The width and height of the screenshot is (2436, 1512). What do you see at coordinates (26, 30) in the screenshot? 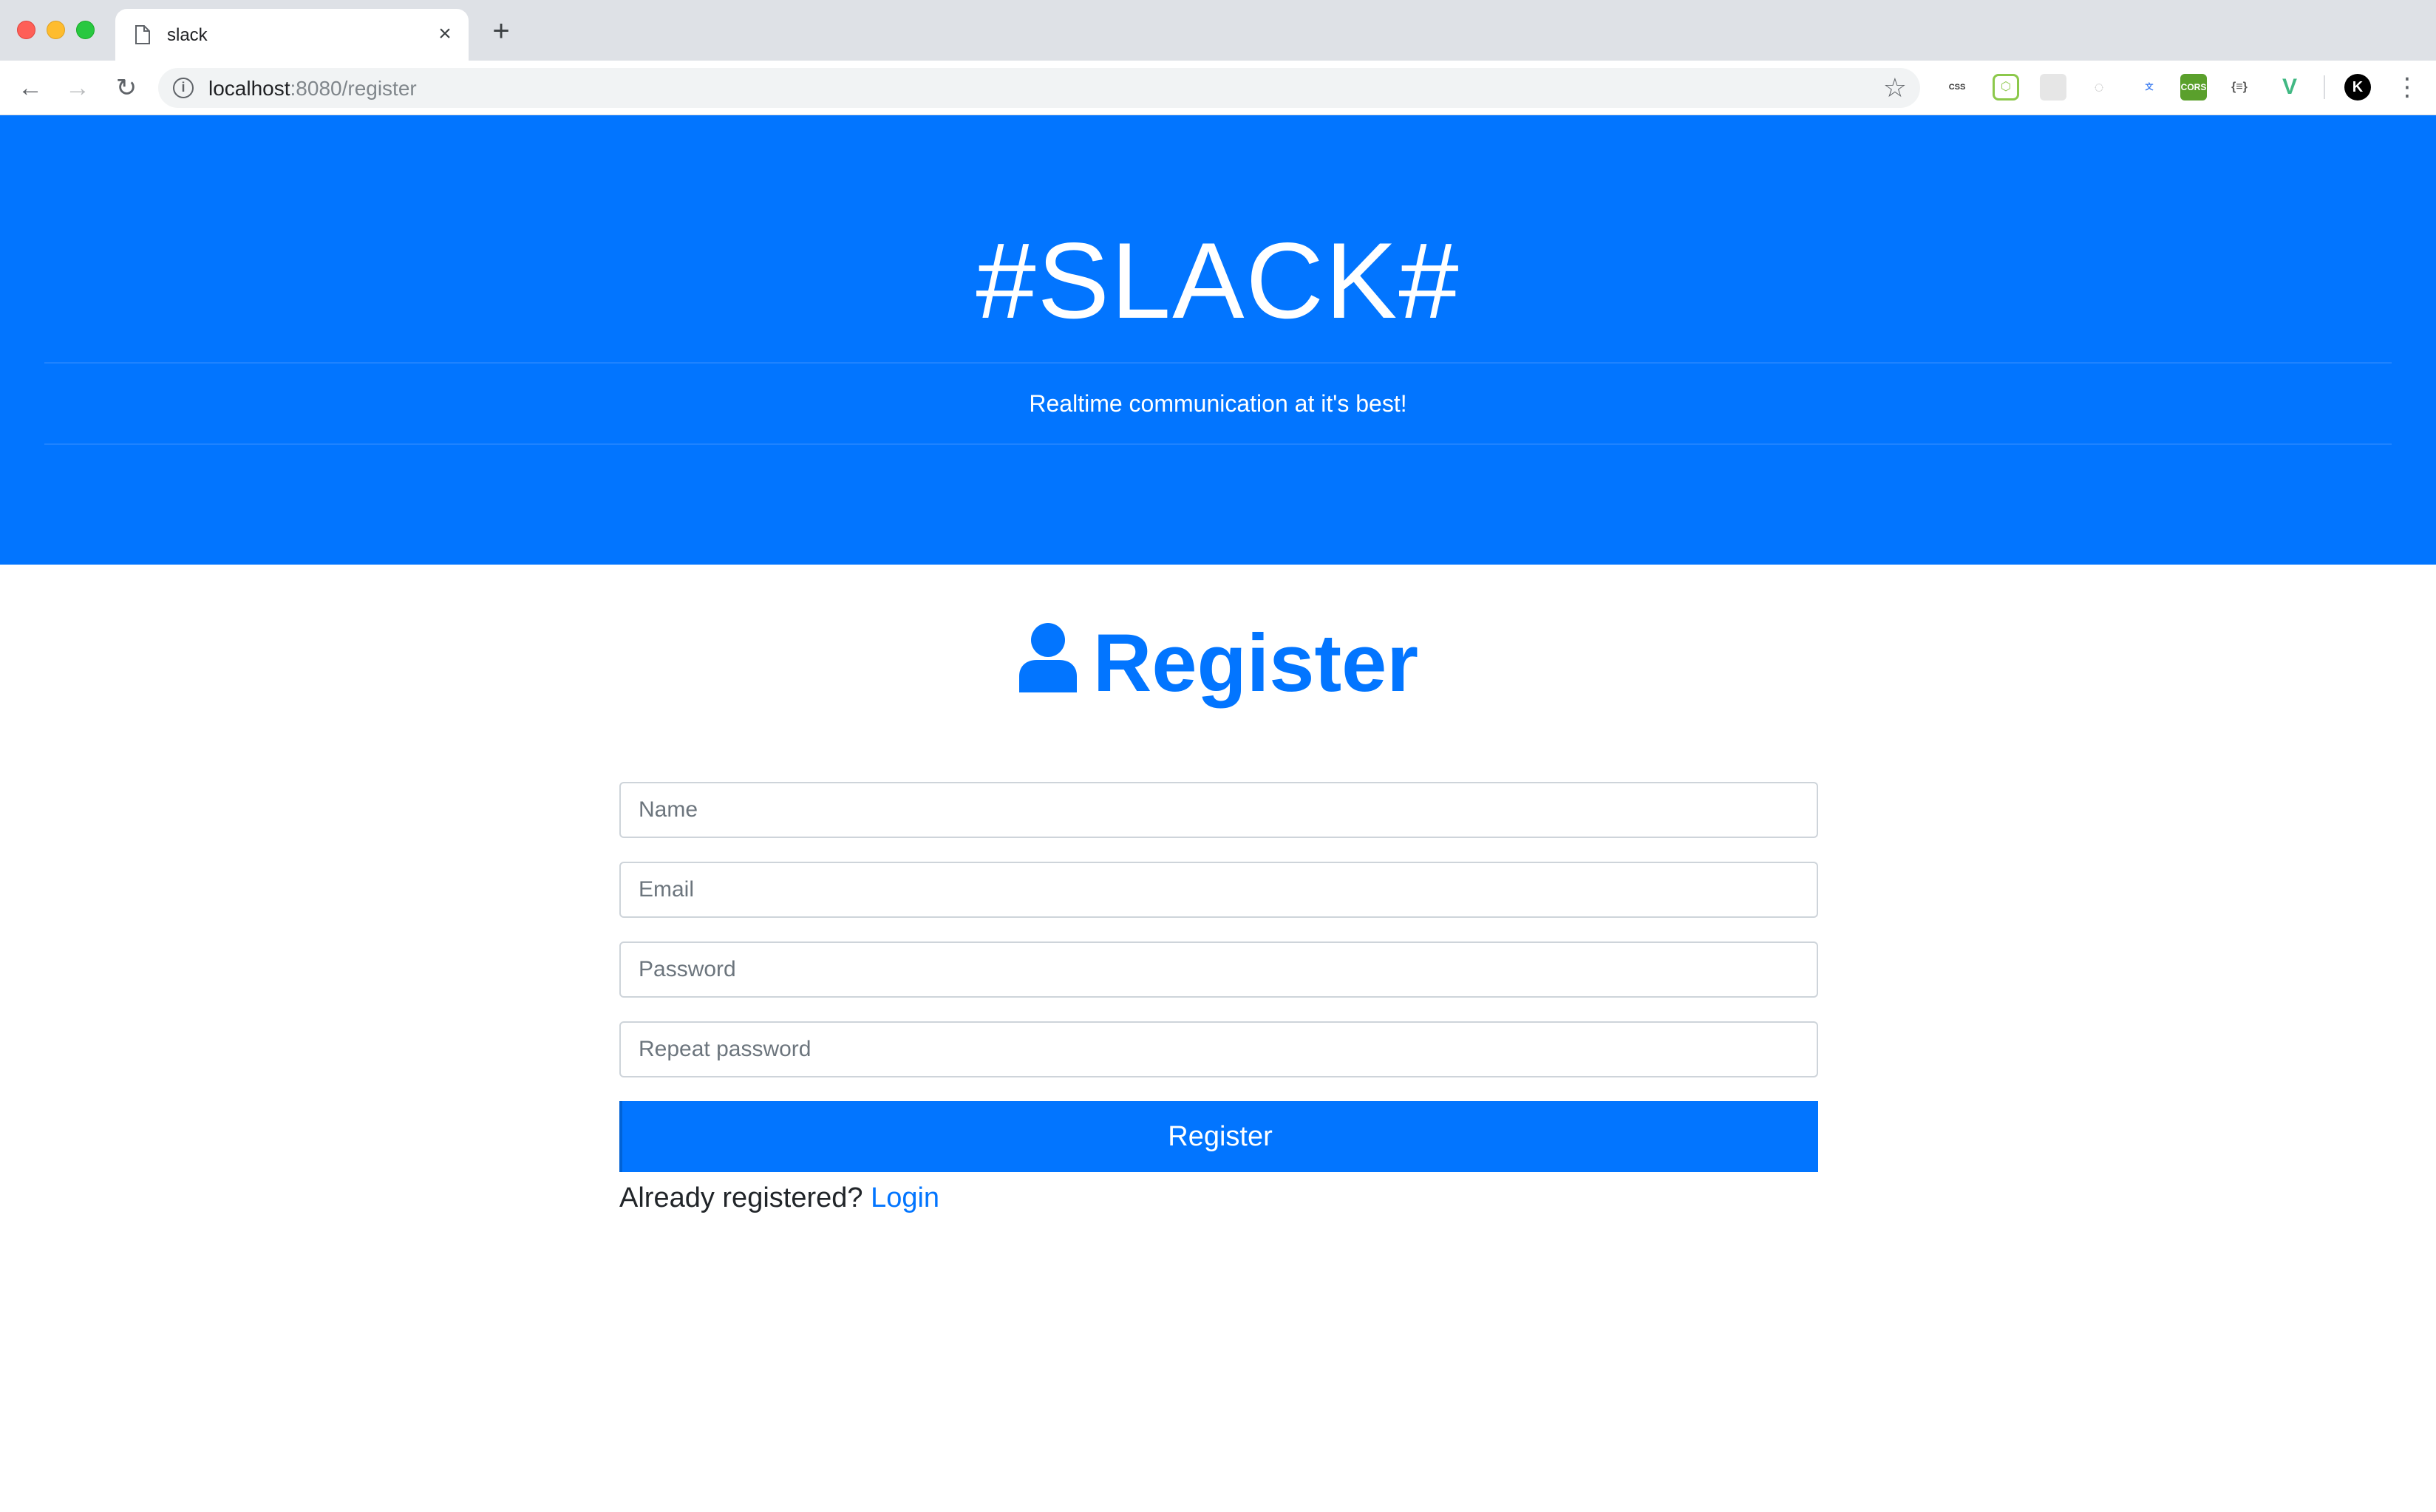
I see `close-window-button` at bounding box center [26, 30].